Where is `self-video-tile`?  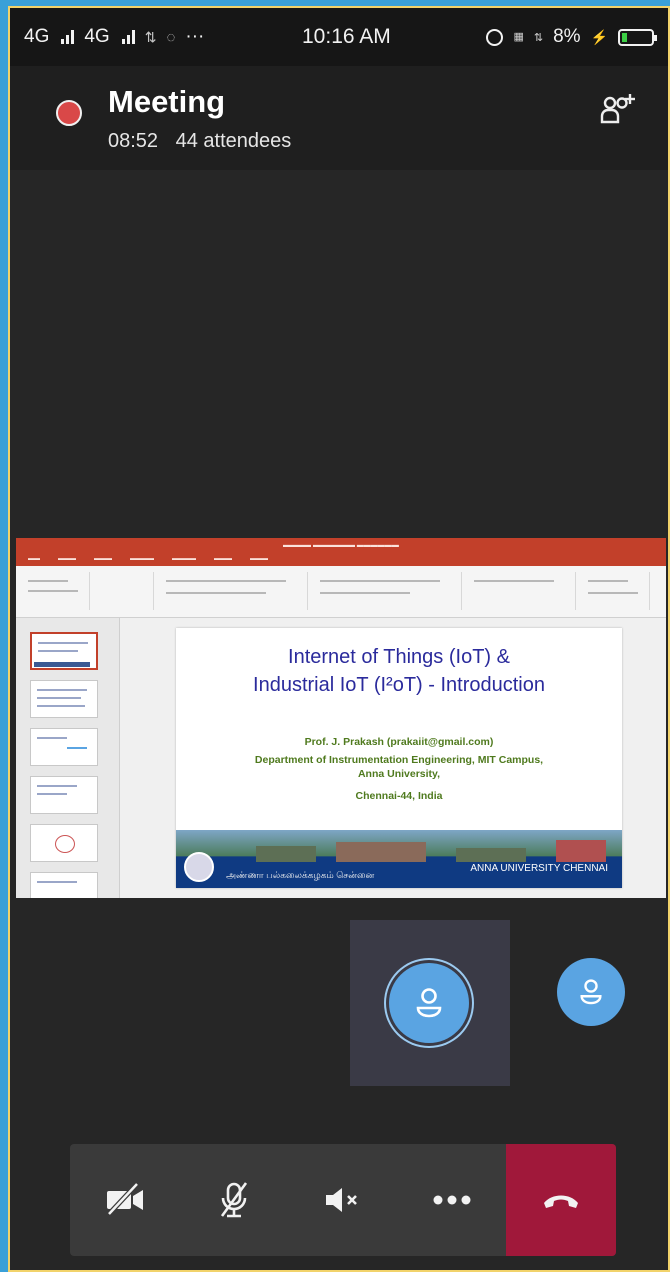
self-video-tile is located at coordinates (430, 1003).